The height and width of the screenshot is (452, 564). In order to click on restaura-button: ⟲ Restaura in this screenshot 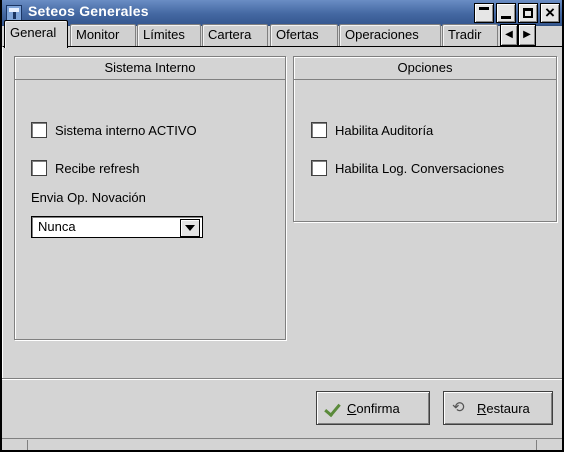, I will do `click(498, 408)`.